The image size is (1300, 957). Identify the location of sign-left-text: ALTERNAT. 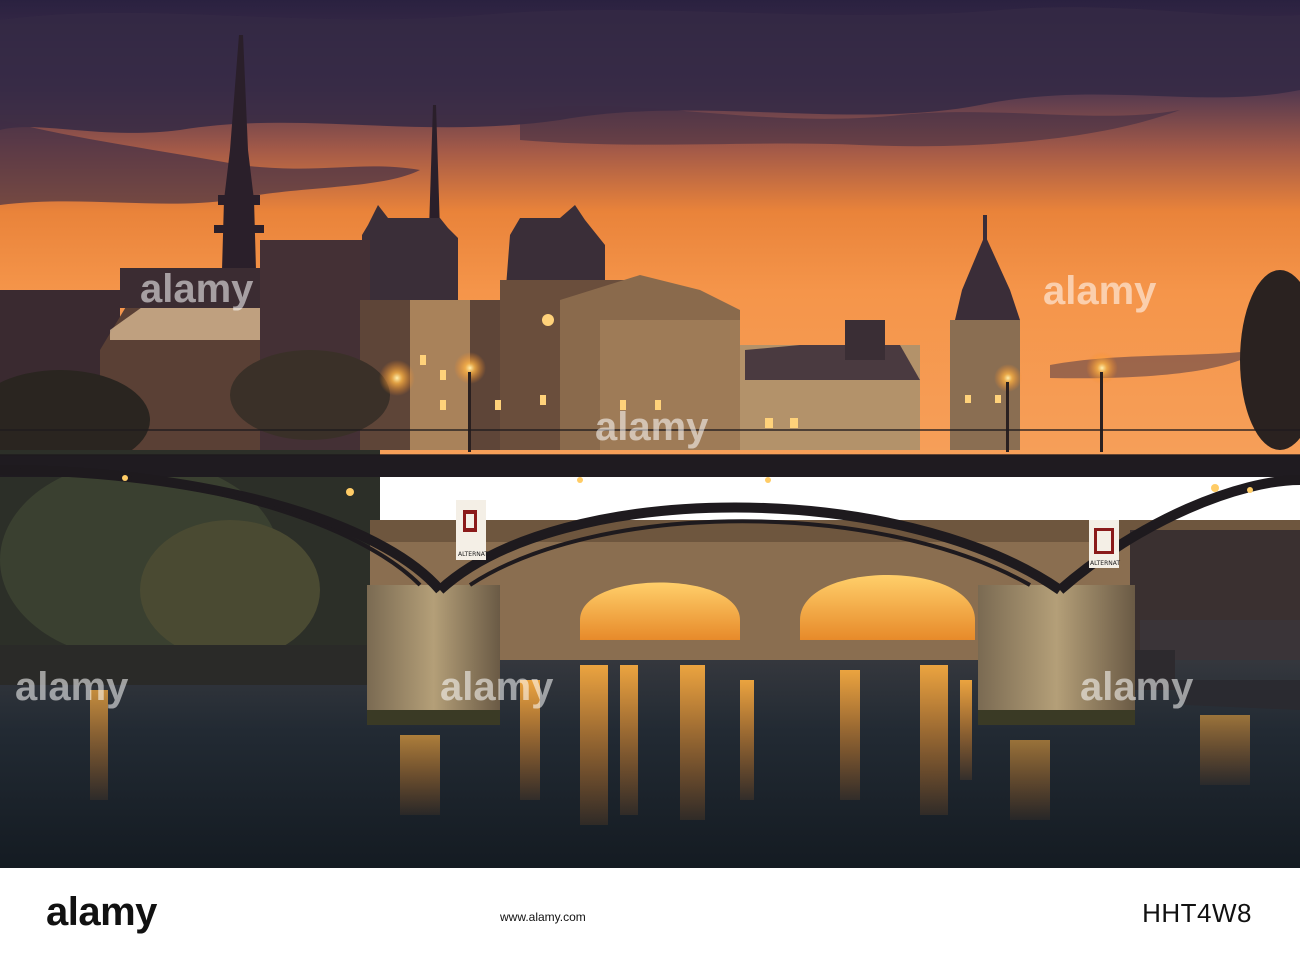
(473, 554).